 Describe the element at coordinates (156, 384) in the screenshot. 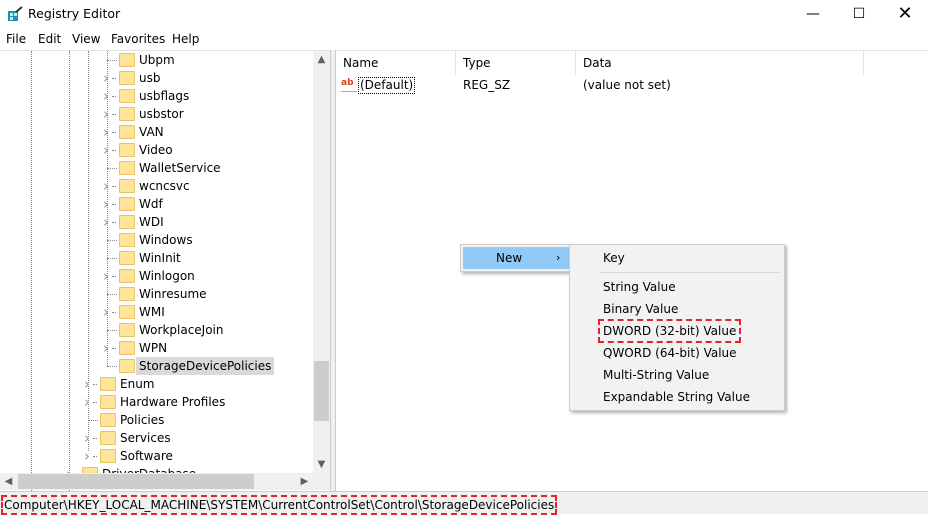

I see `tree-item: › Enum` at that location.